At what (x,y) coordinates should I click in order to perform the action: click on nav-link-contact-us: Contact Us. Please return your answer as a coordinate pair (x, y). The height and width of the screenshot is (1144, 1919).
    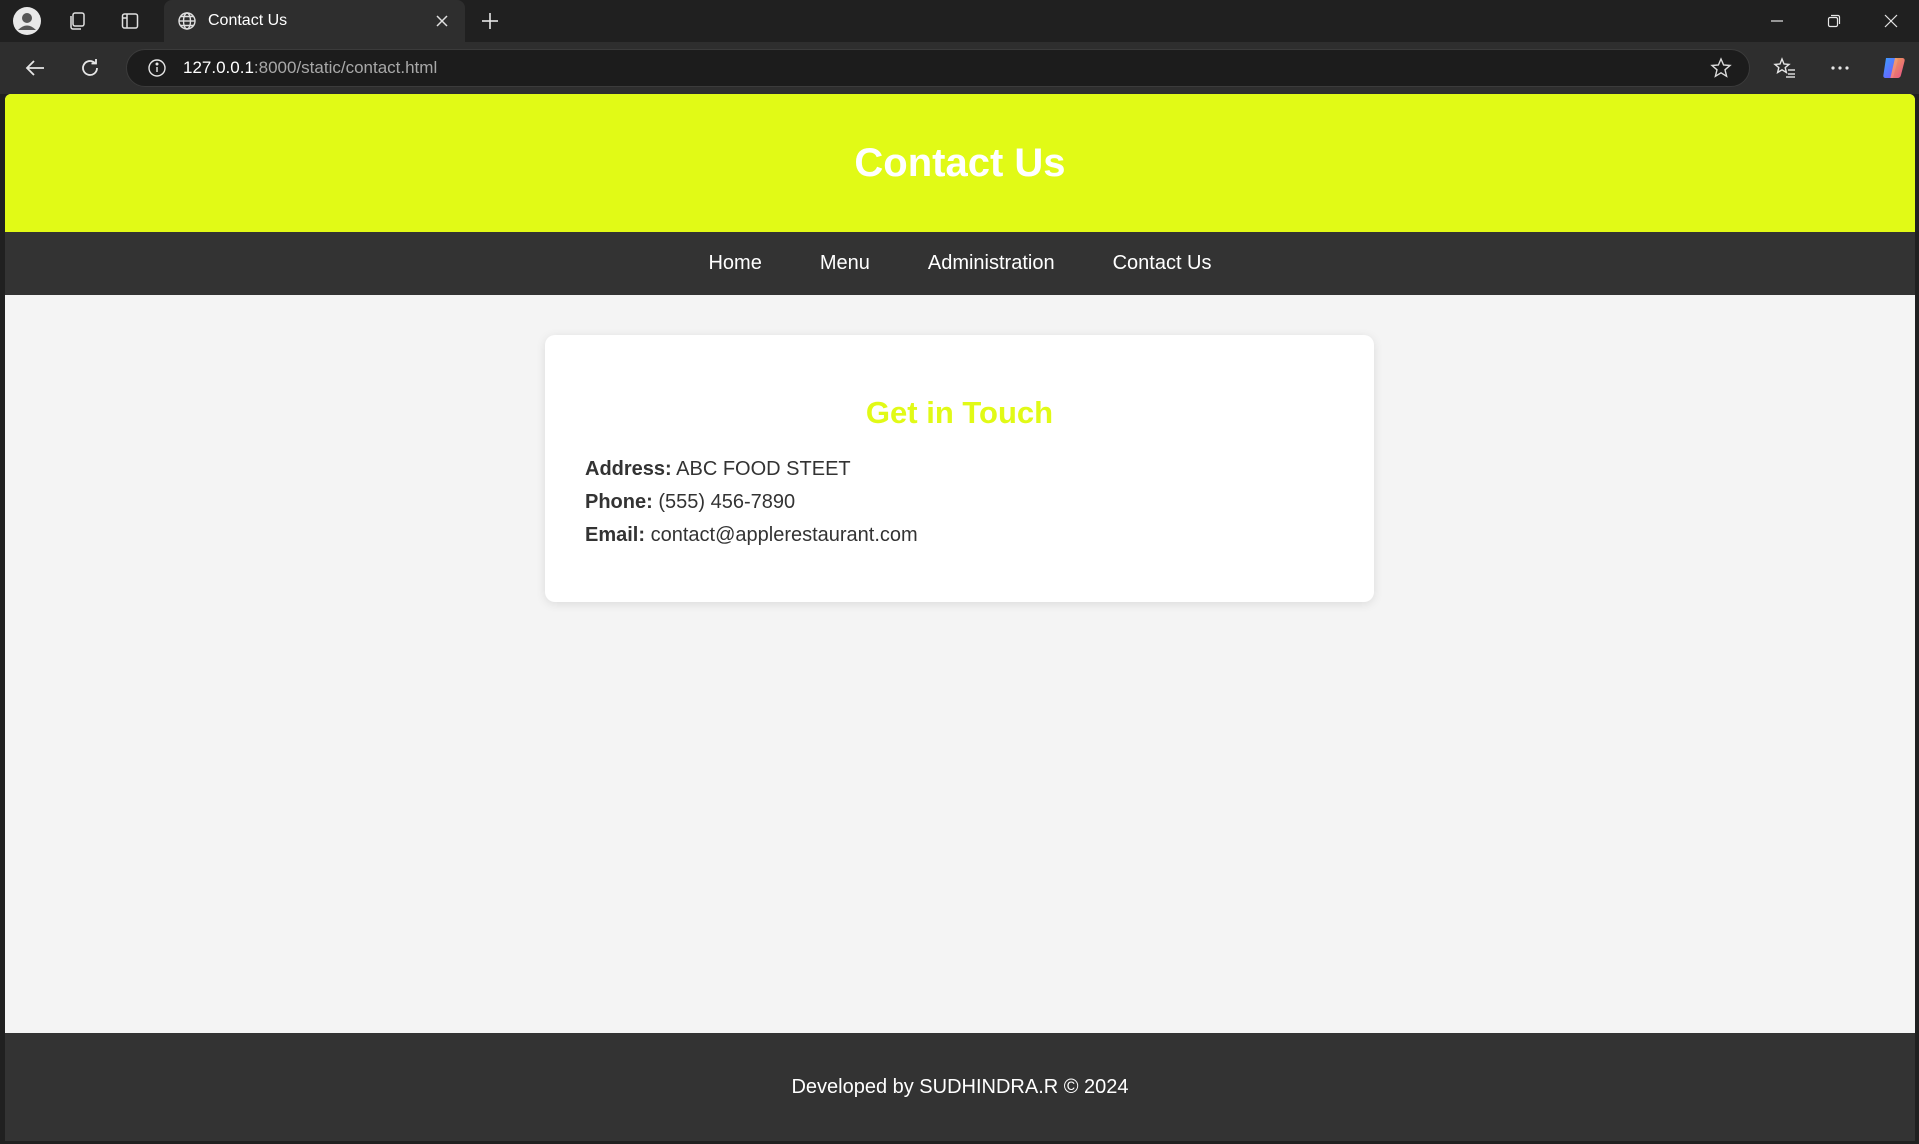
    Looking at the image, I should click on (1162, 263).